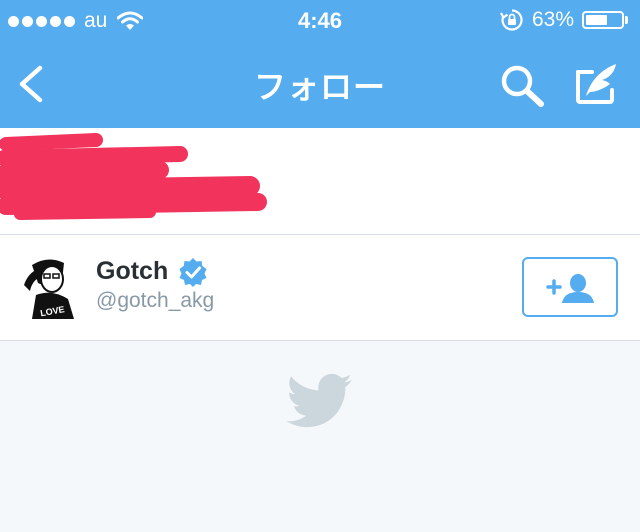  I want to click on search-icon, so click(523, 85).